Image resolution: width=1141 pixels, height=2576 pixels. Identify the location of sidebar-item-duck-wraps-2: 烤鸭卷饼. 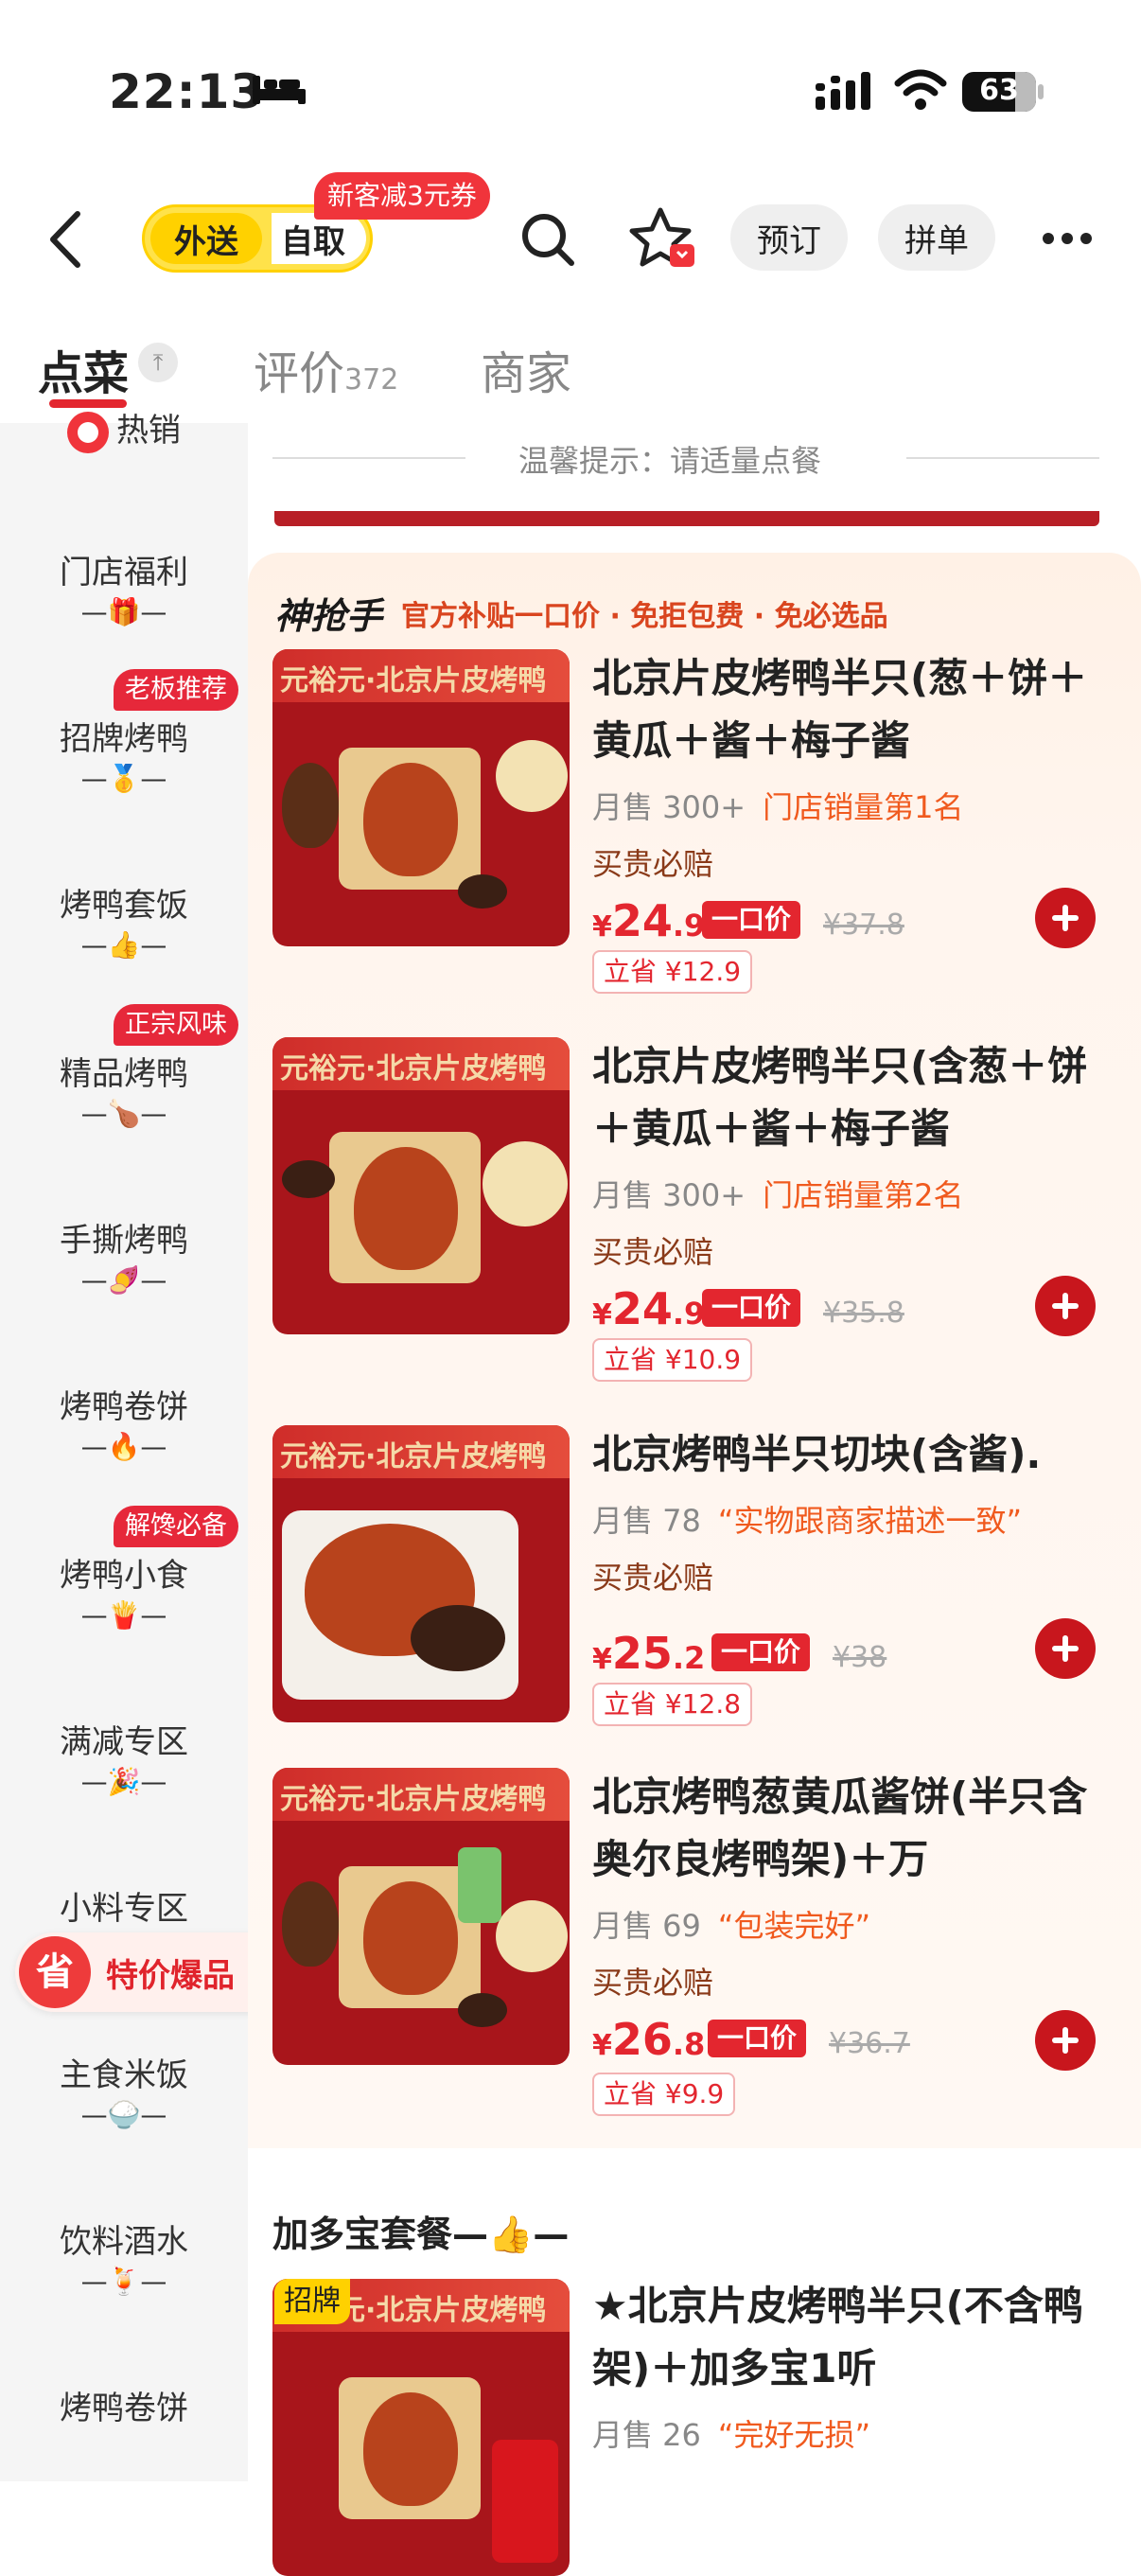
(124, 2405).